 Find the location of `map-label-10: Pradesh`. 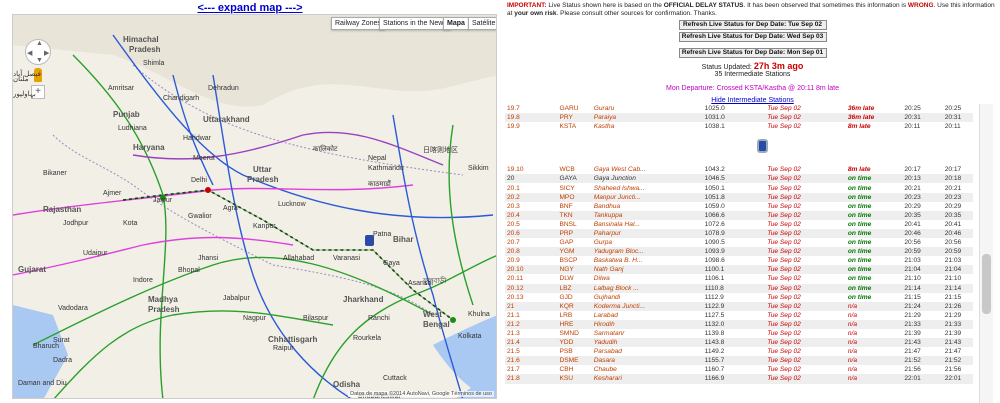

map-label-10: Pradesh is located at coordinates (164, 309).